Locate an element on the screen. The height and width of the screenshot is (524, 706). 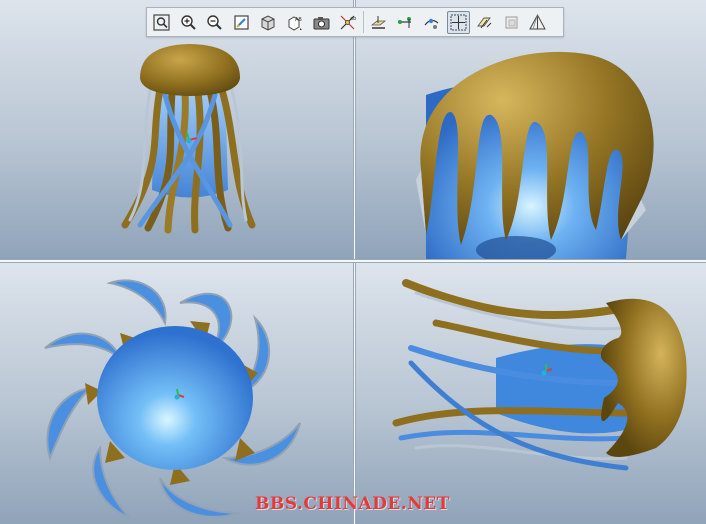
coordinate-systems-button is located at coordinates (458, 22).